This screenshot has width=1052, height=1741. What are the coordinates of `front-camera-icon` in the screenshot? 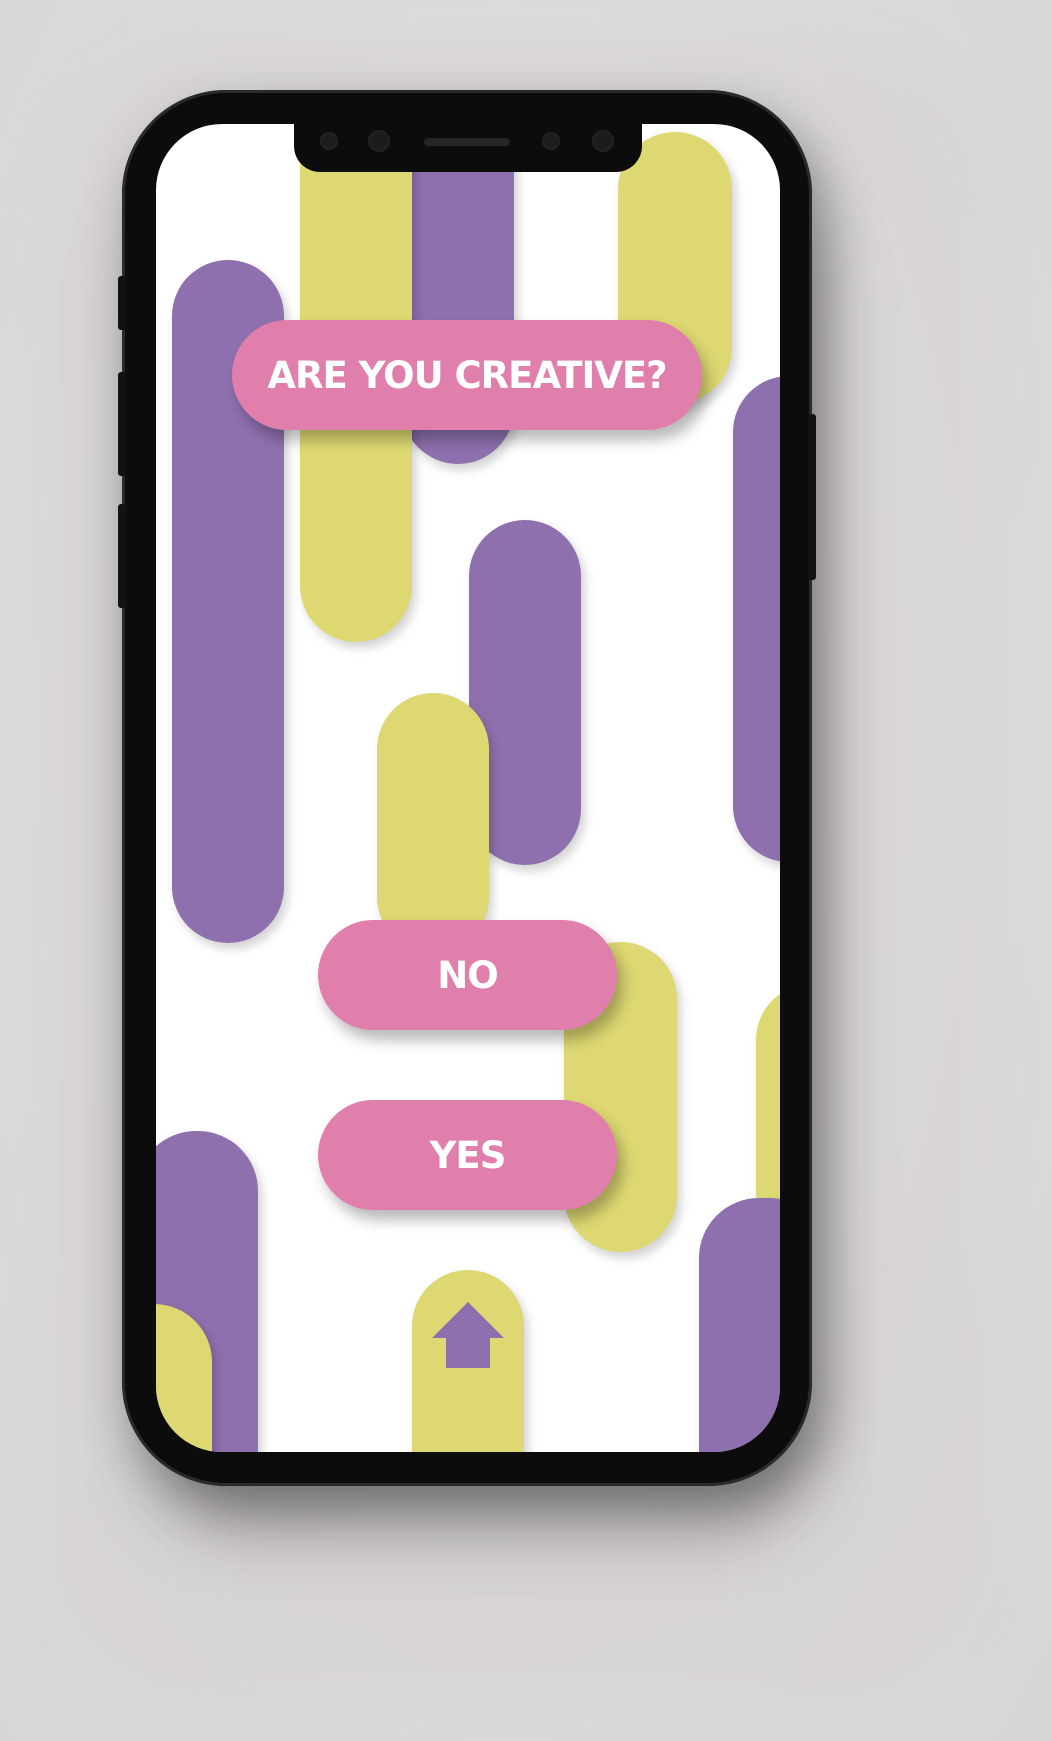 It's located at (379, 141).